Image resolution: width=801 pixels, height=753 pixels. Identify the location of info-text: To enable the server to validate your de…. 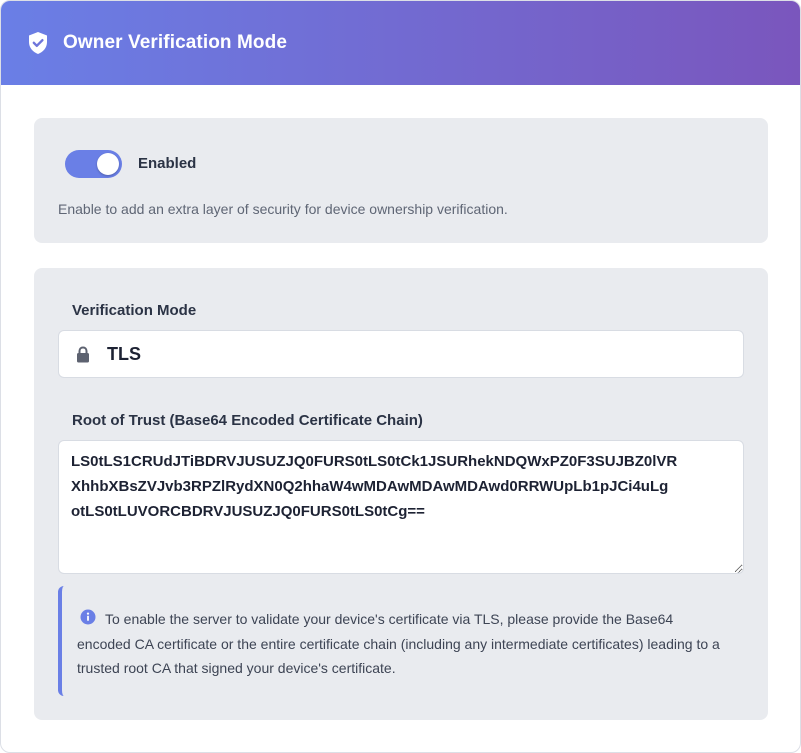
(398, 643).